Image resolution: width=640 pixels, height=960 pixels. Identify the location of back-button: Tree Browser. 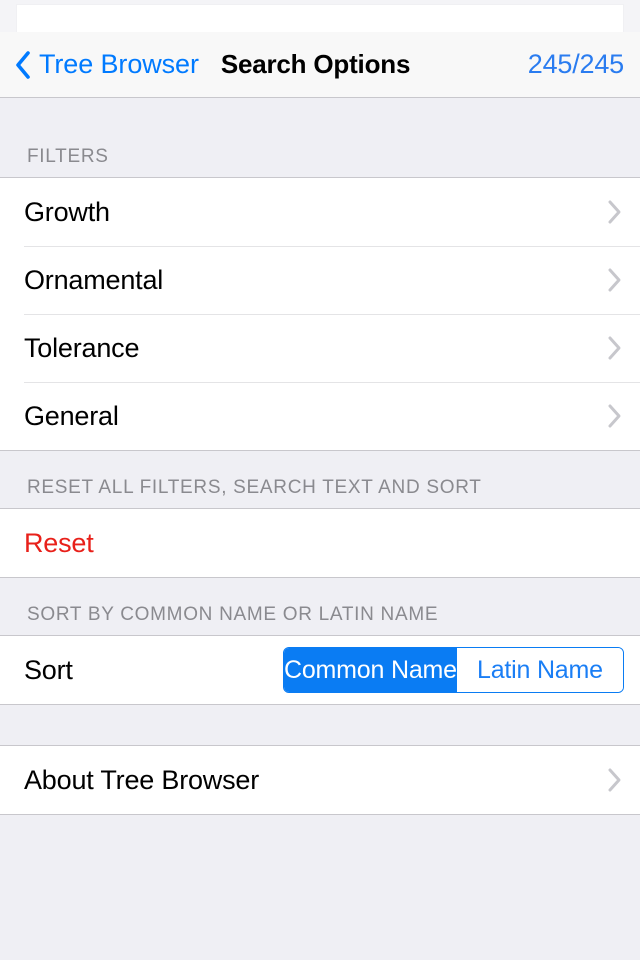
(106, 64).